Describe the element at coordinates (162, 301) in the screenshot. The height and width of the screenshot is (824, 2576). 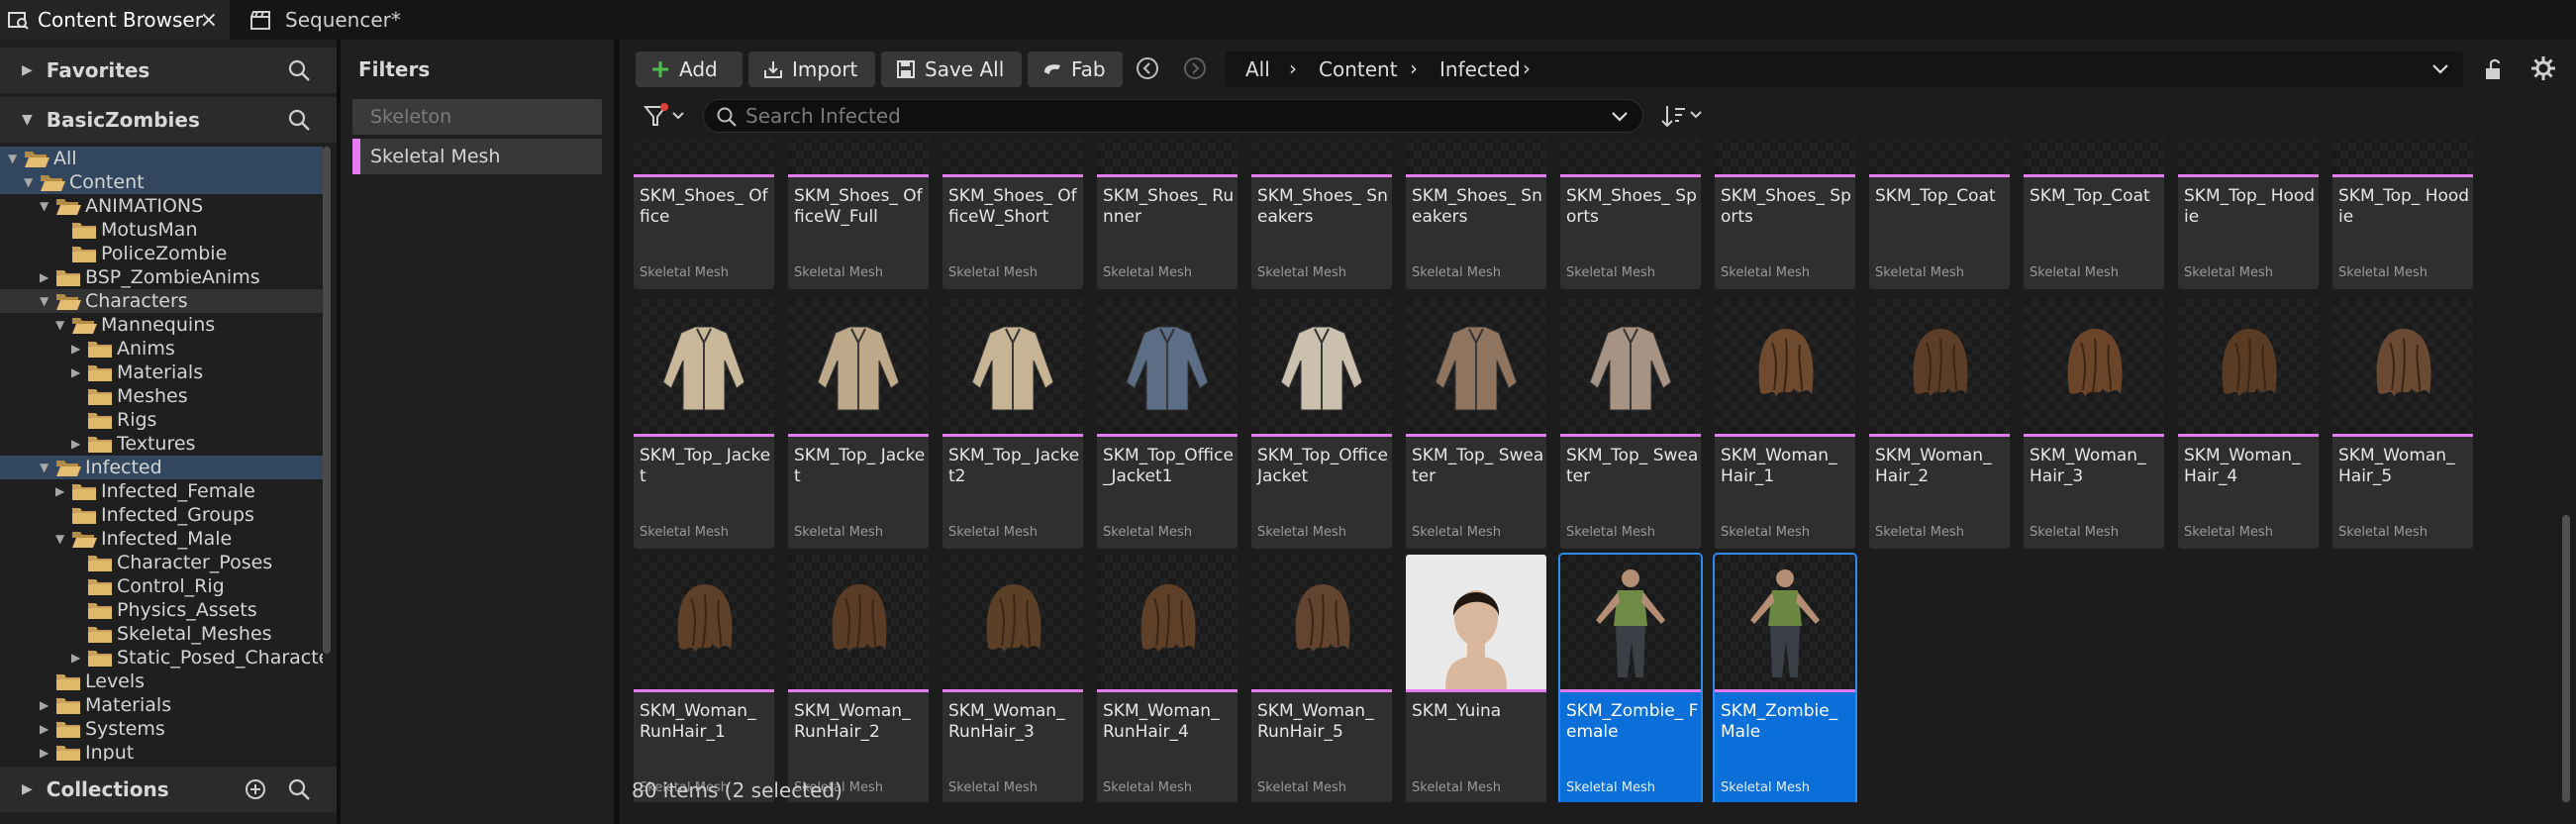
I see `tree-item: ▼ Characters` at that location.